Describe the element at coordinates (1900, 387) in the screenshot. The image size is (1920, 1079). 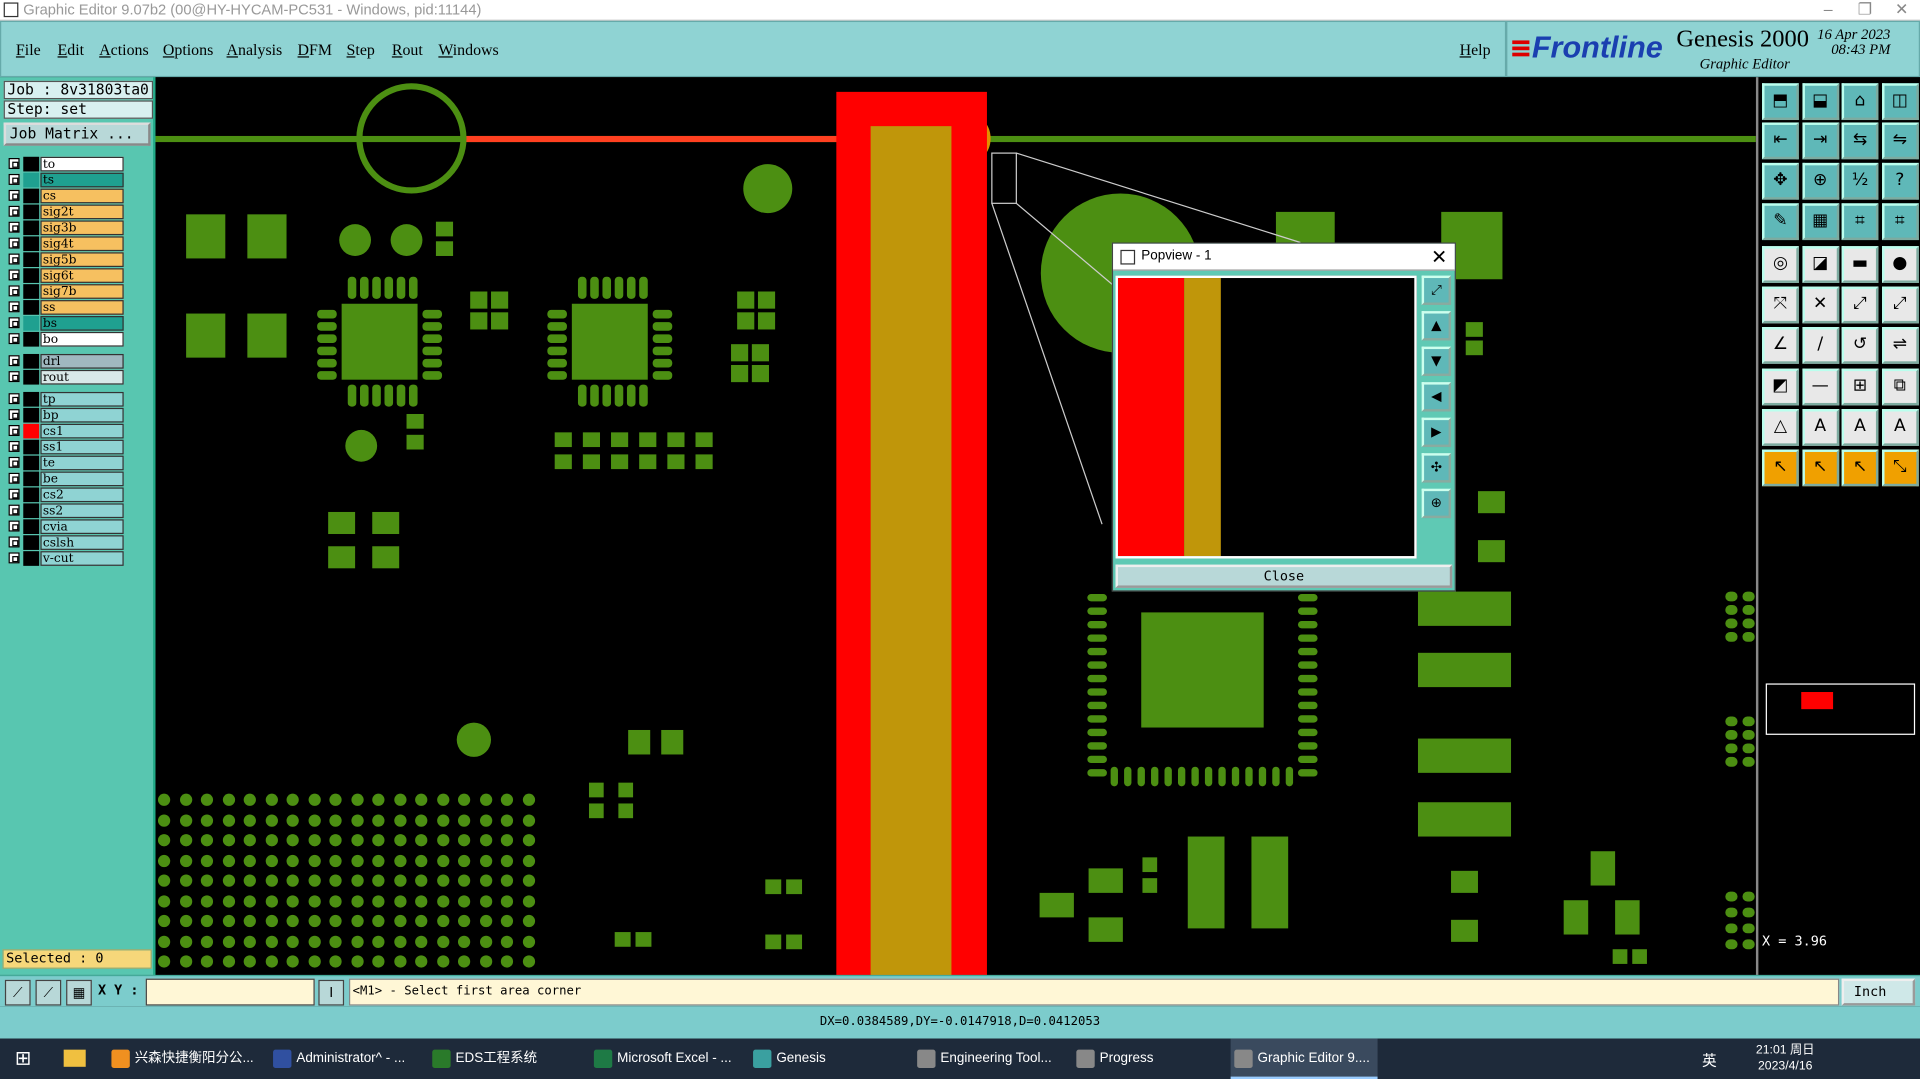
I see `group-icon: ⧉` at that location.